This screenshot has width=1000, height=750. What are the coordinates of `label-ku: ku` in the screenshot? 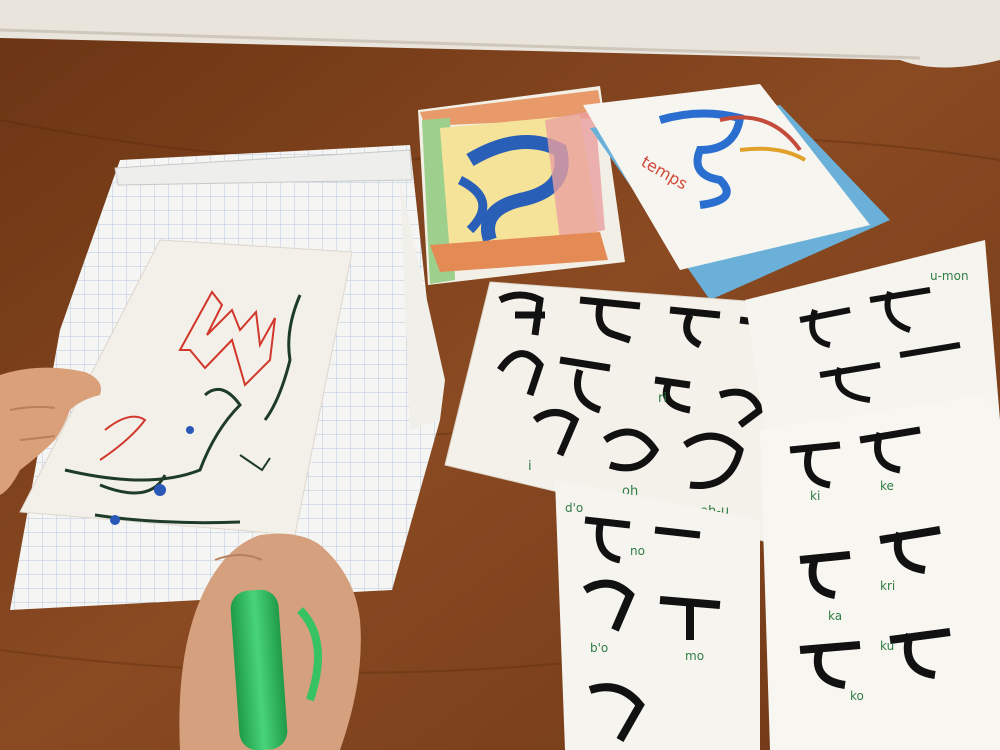 It's located at (887, 646).